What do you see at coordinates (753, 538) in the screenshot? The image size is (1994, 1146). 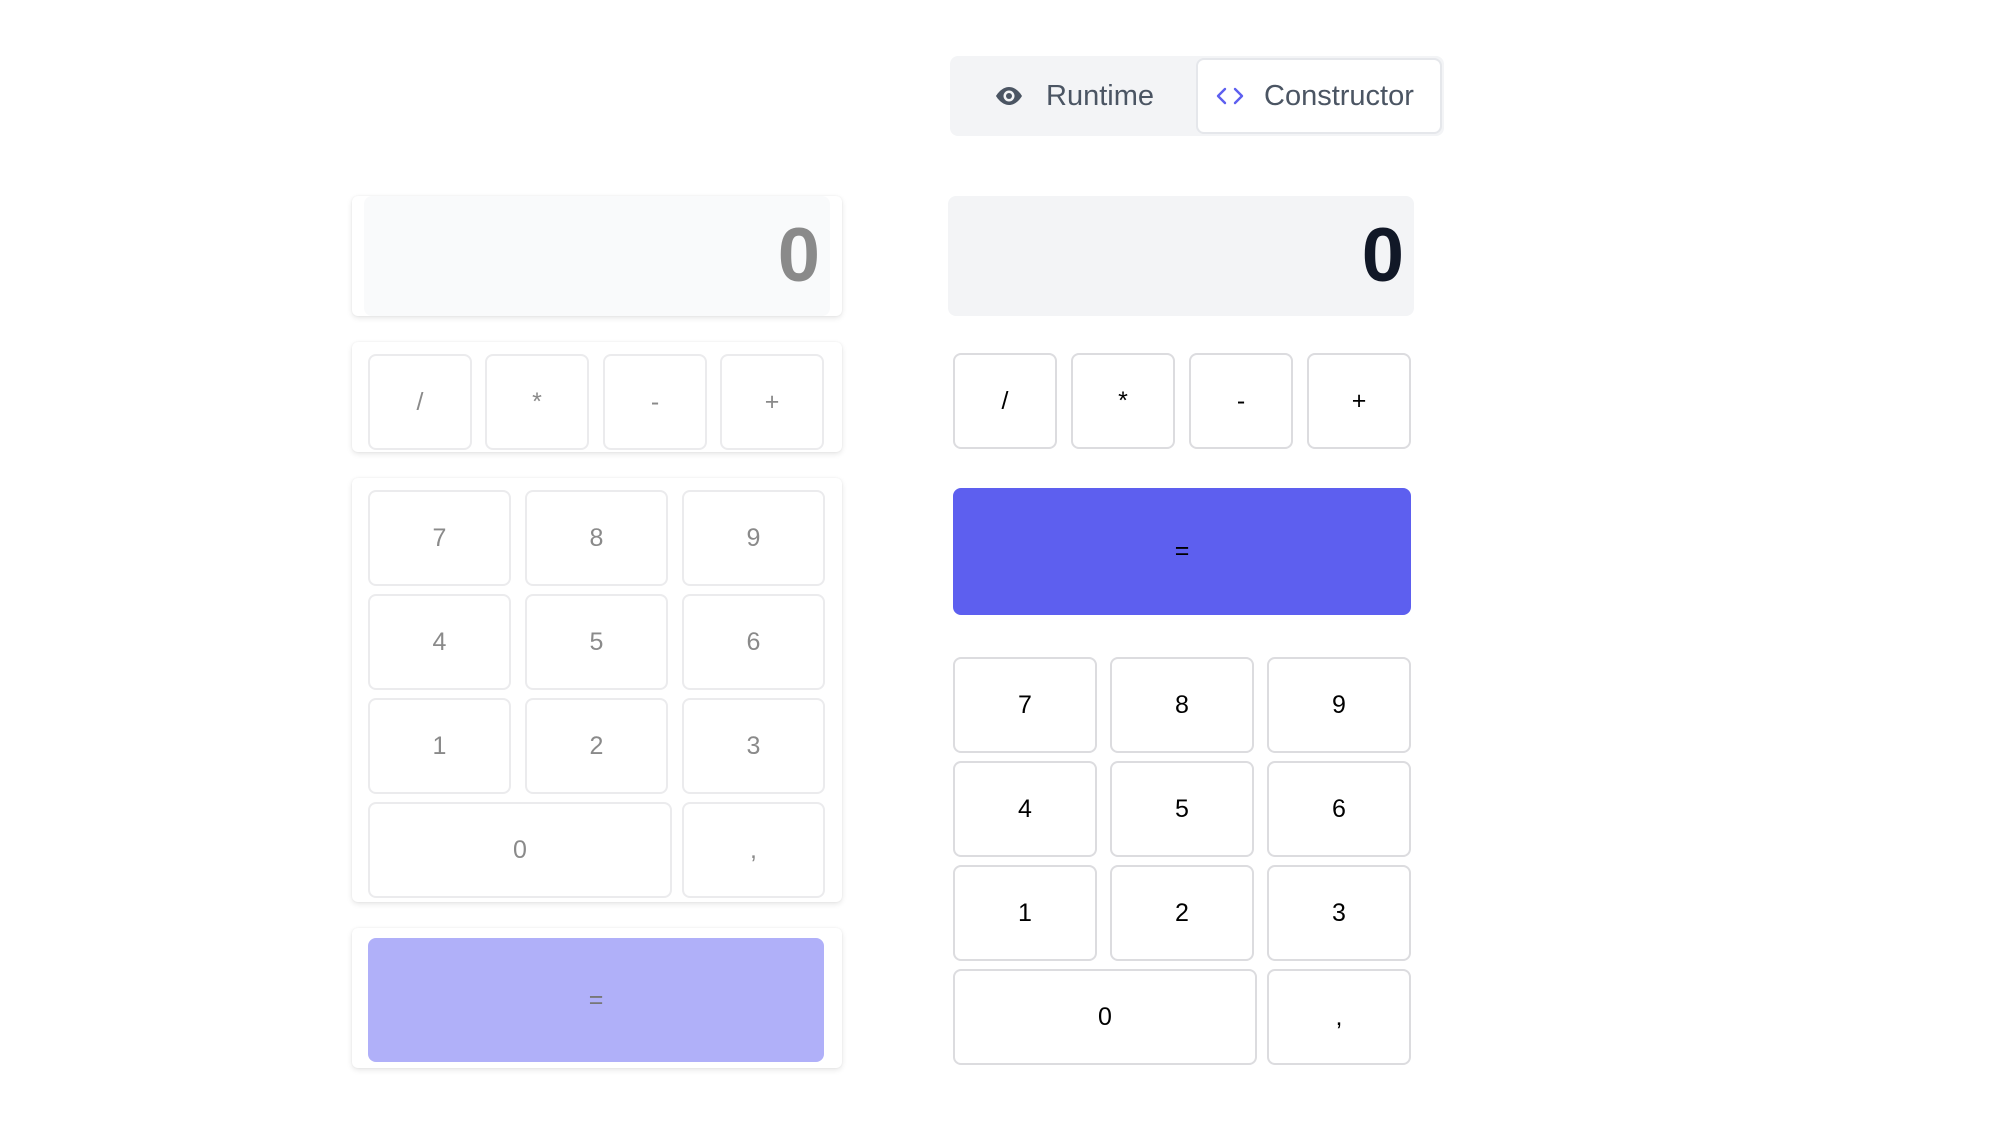 I see `palette-digit-9: 9` at bounding box center [753, 538].